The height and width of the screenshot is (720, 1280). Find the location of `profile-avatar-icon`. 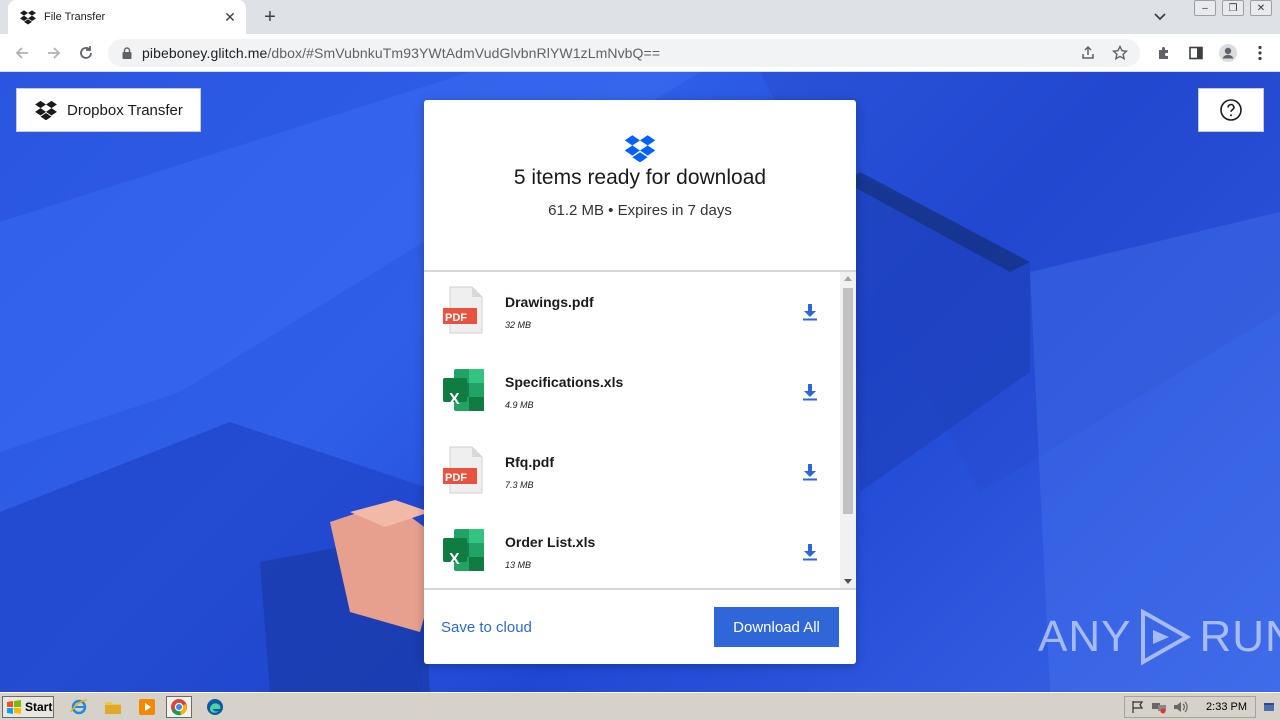

profile-avatar-icon is located at coordinates (1228, 53).